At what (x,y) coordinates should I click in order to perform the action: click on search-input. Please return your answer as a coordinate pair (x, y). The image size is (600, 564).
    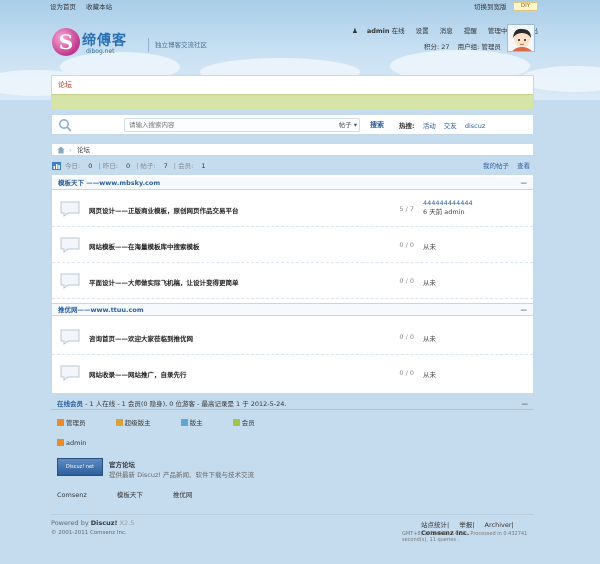
    Looking at the image, I should click on (225, 125).